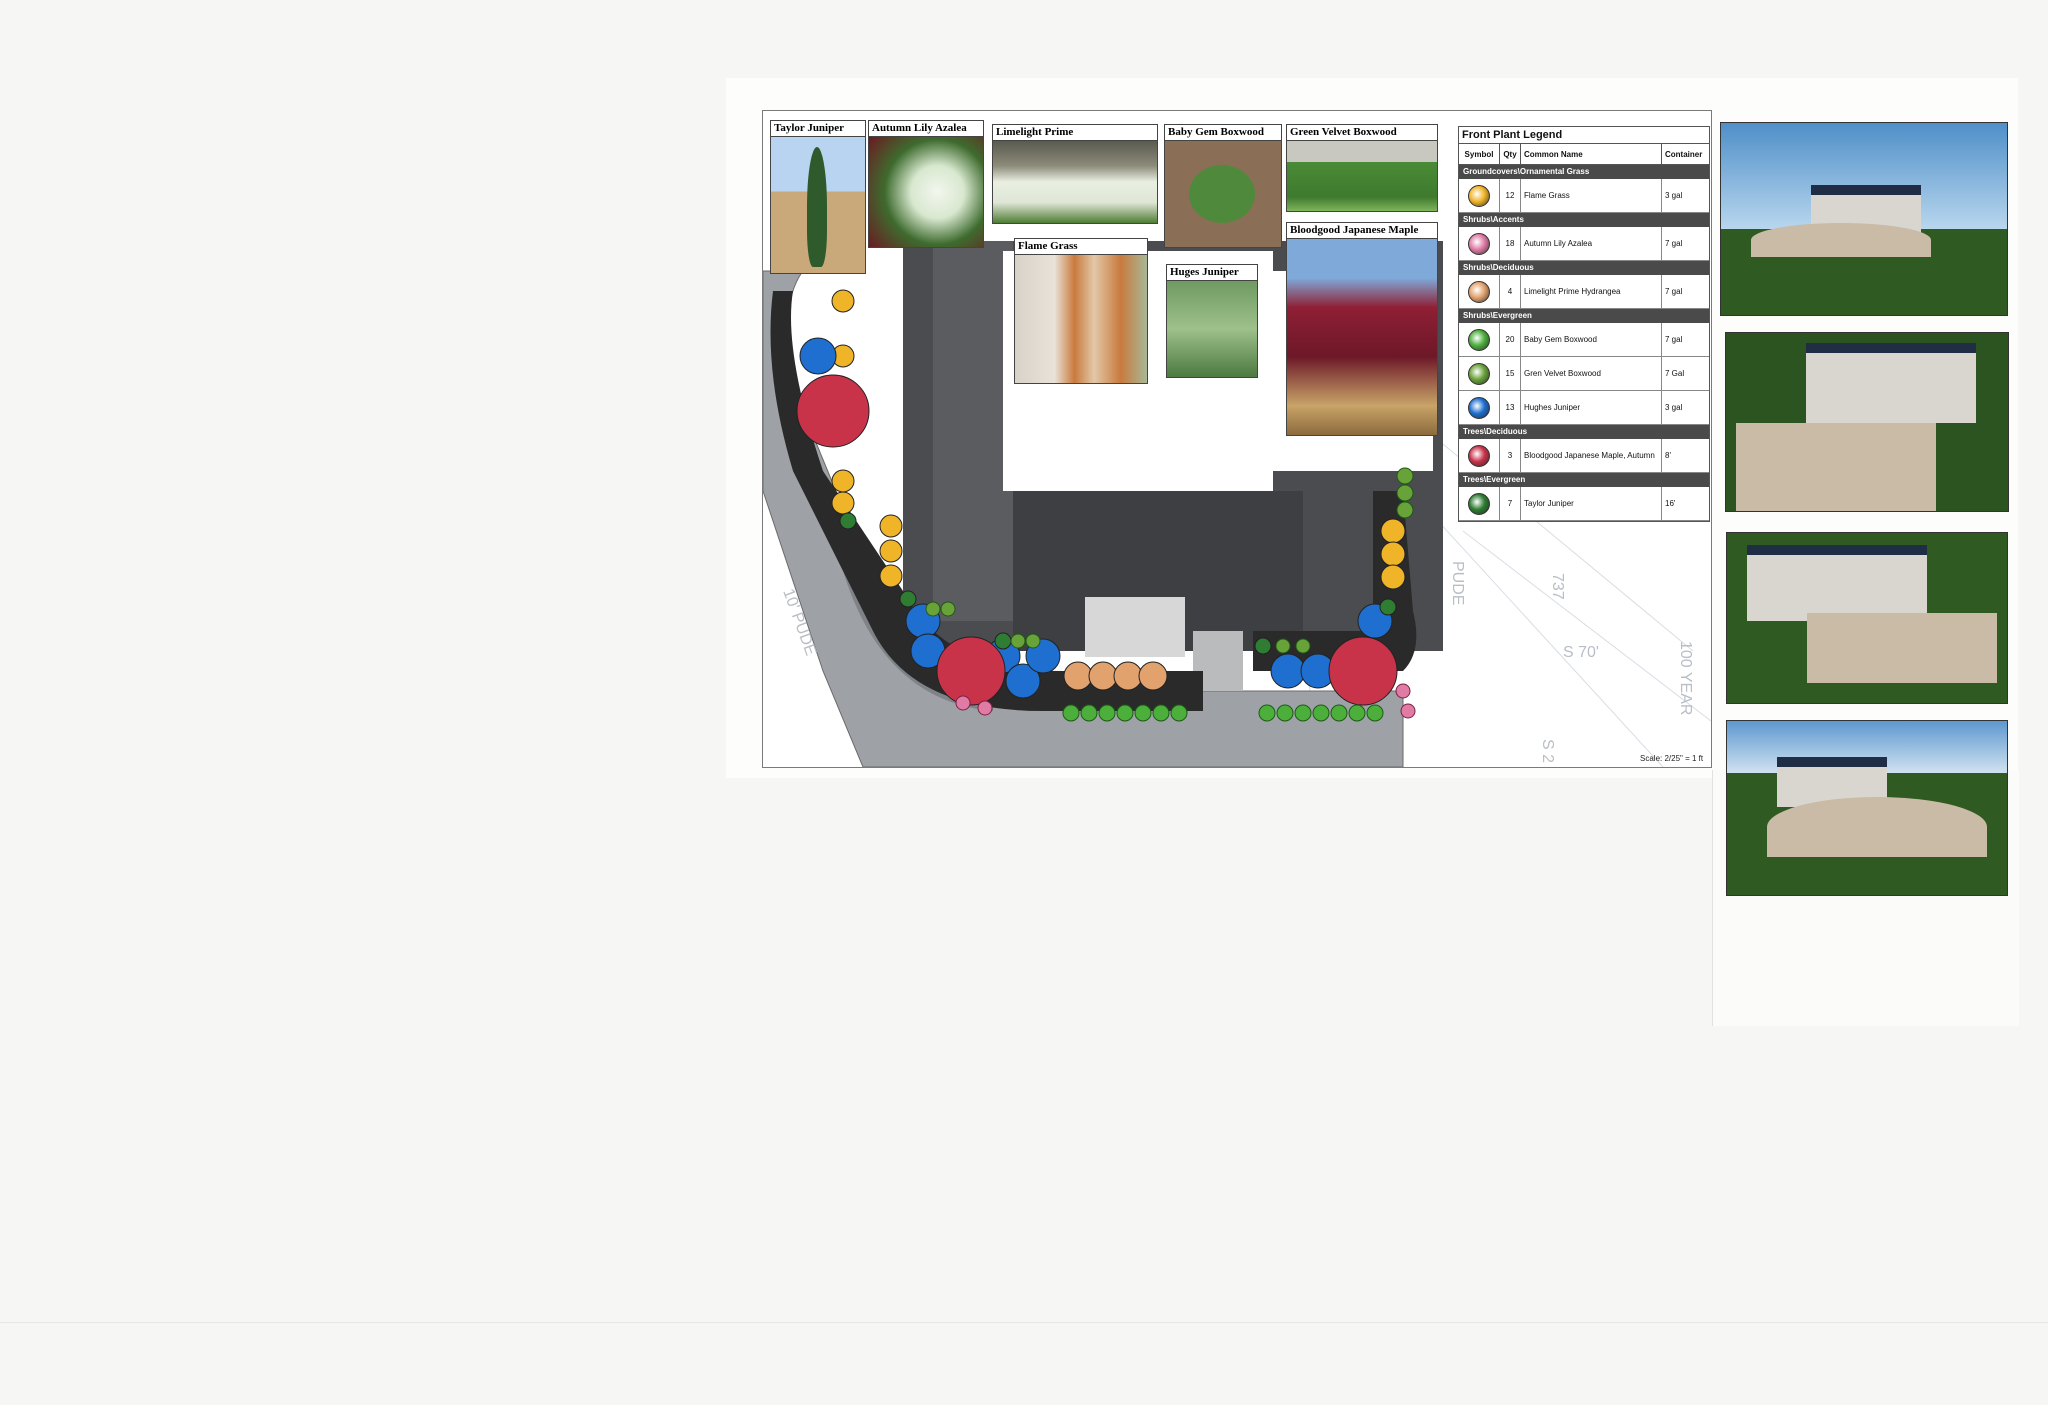 The width and height of the screenshot is (2048, 1405). I want to click on photo-huges-juniper: Huges Juniper, so click(1212, 321).